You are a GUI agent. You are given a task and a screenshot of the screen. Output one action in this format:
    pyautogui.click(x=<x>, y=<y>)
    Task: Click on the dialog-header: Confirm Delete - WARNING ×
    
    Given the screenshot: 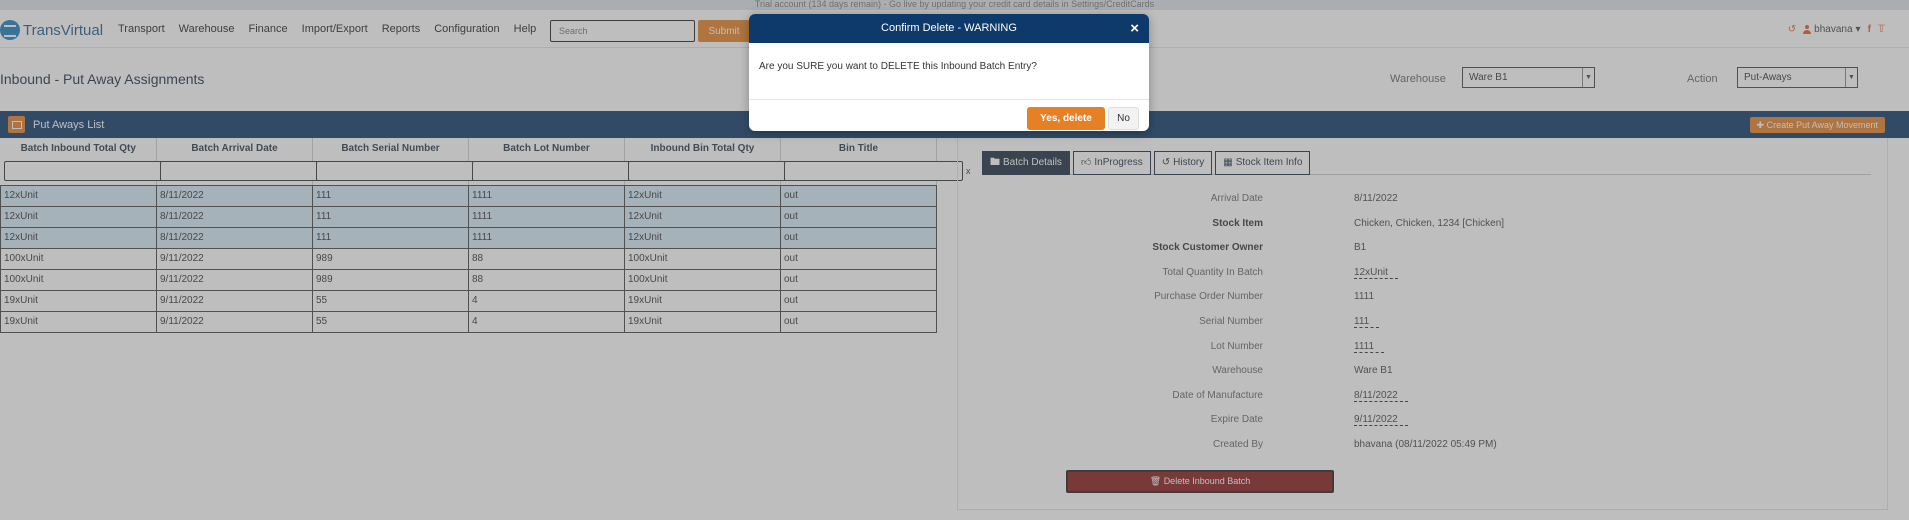 What is the action you would take?
    pyautogui.click(x=949, y=28)
    